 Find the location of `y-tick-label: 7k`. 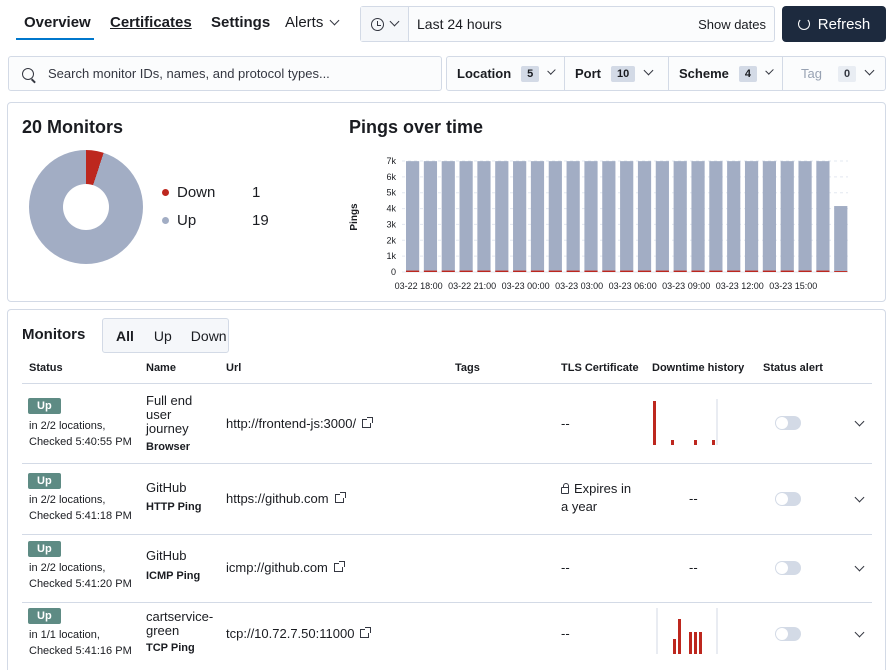

y-tick-label: 7k is located at coordinates (391, 161).